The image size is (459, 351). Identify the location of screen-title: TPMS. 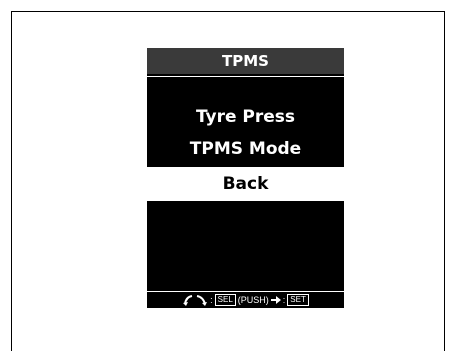
(245, 61).